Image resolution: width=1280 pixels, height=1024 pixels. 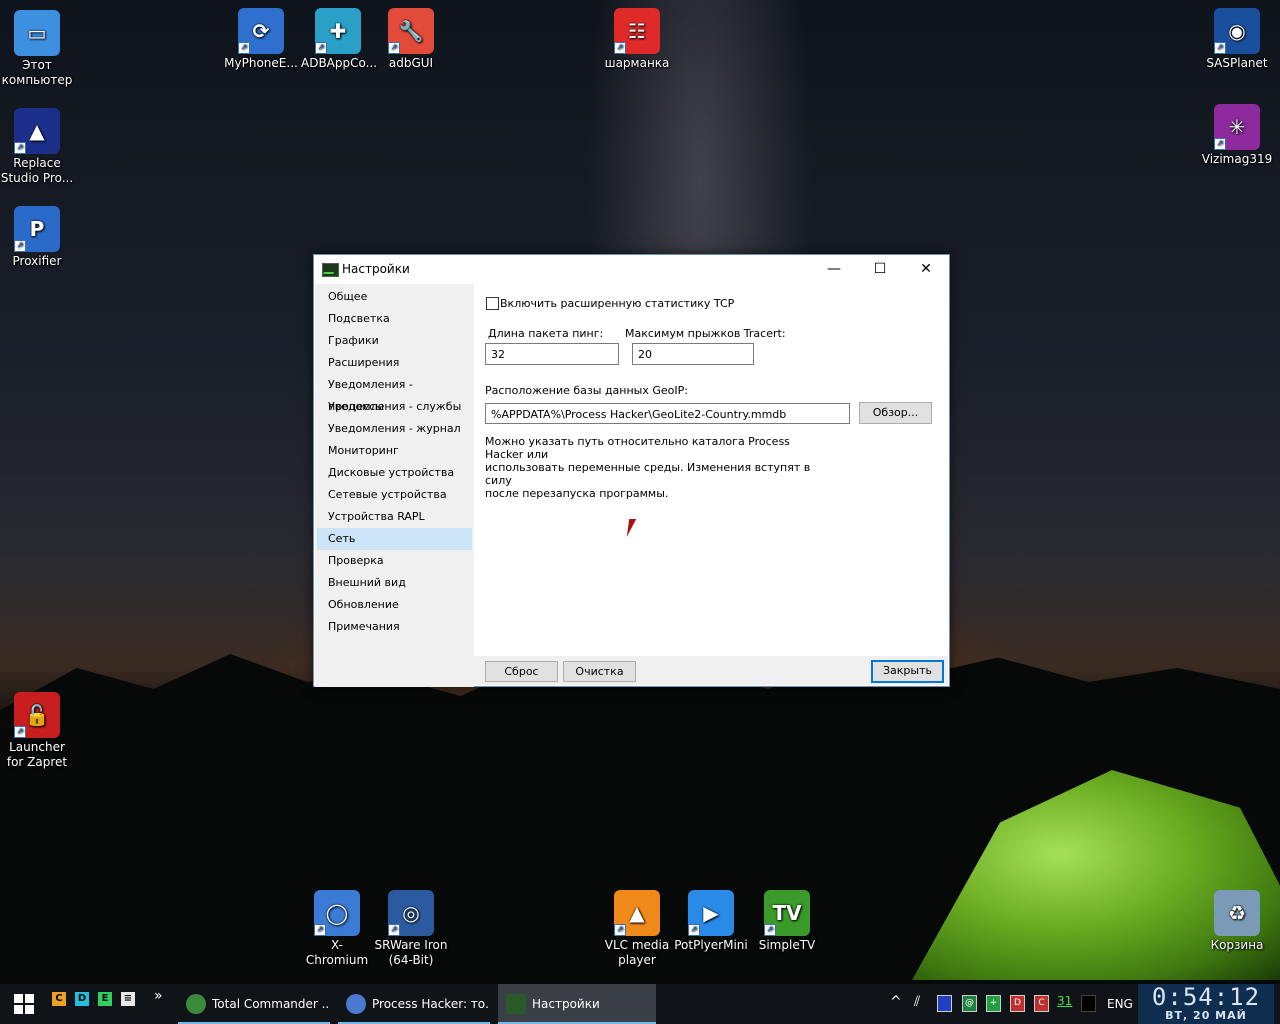 I want to click on sidebar-item: Проверка, so click(x=394, y=561).